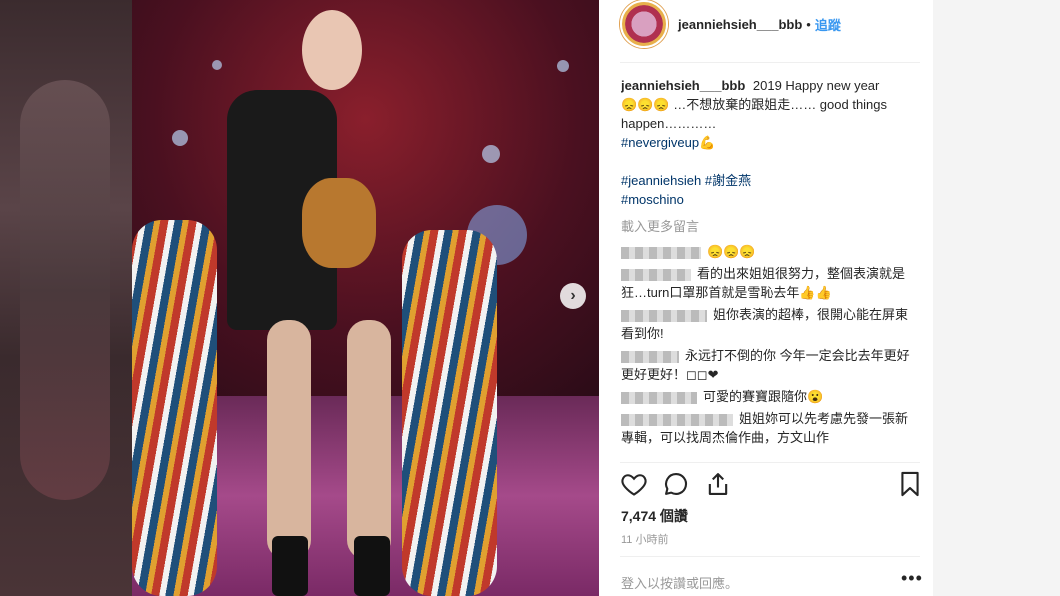  What do you see at coordinates (728, 180) in the screenshot?
I see `hashtag-link: #謝金燕` at bounding box center [728, 180].